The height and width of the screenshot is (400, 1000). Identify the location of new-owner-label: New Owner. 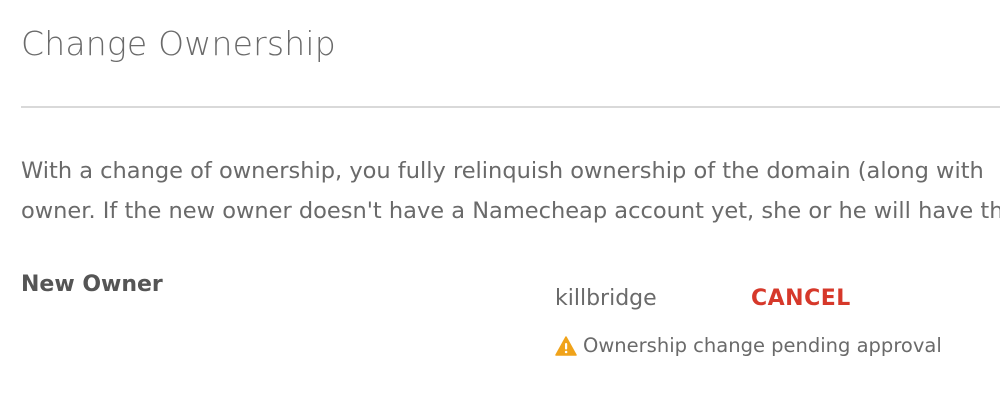
(92, 284).